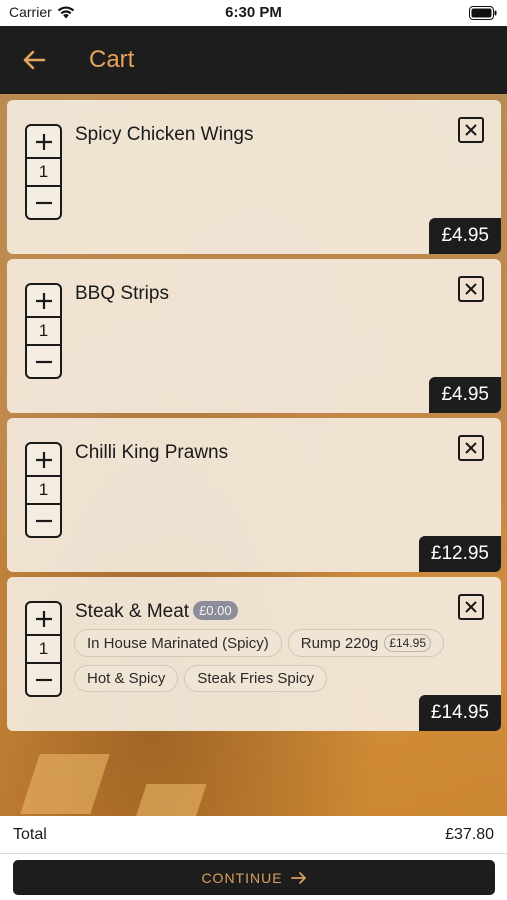 The height and width of the screenshot is (900, 507). I want to click on total-label: Total, so click(30, 834).